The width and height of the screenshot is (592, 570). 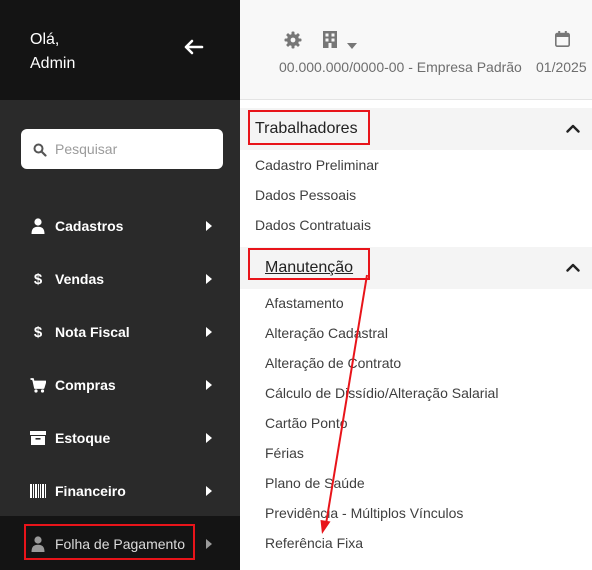 I want to click on sidebar-item-financeiro: Financeiro, so click(x=120, y=491).